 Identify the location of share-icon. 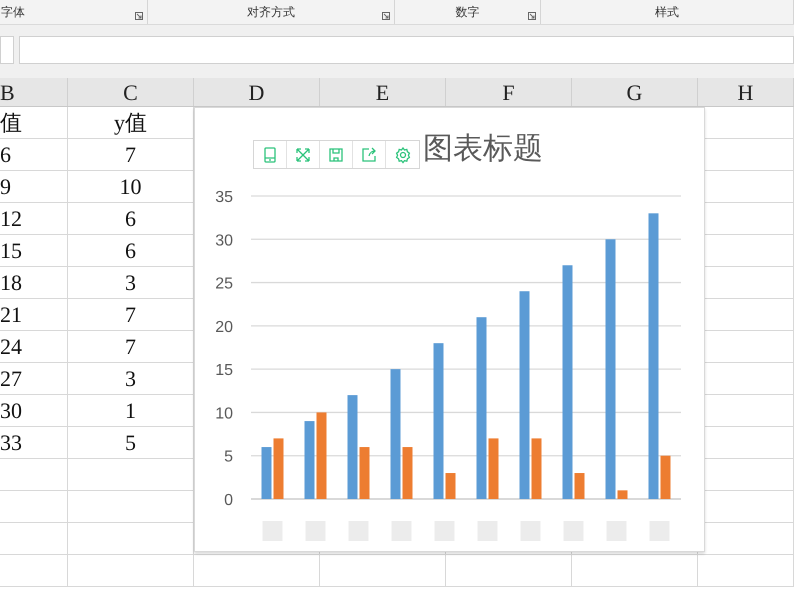
(369, 155).